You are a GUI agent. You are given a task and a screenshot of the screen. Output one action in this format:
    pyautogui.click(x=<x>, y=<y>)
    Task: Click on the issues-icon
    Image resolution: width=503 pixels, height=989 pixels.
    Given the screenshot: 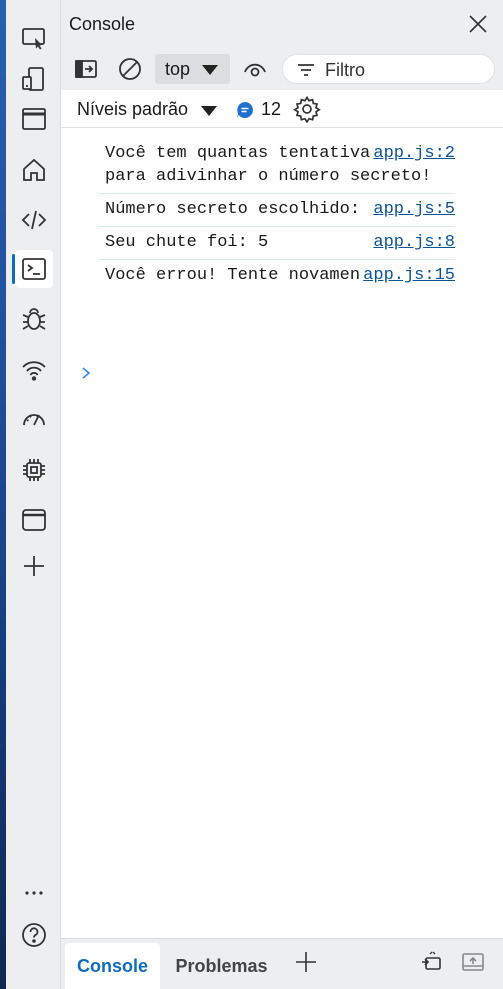 What is the action you would take?
    pyautogui.click(x=34, y=319)
    